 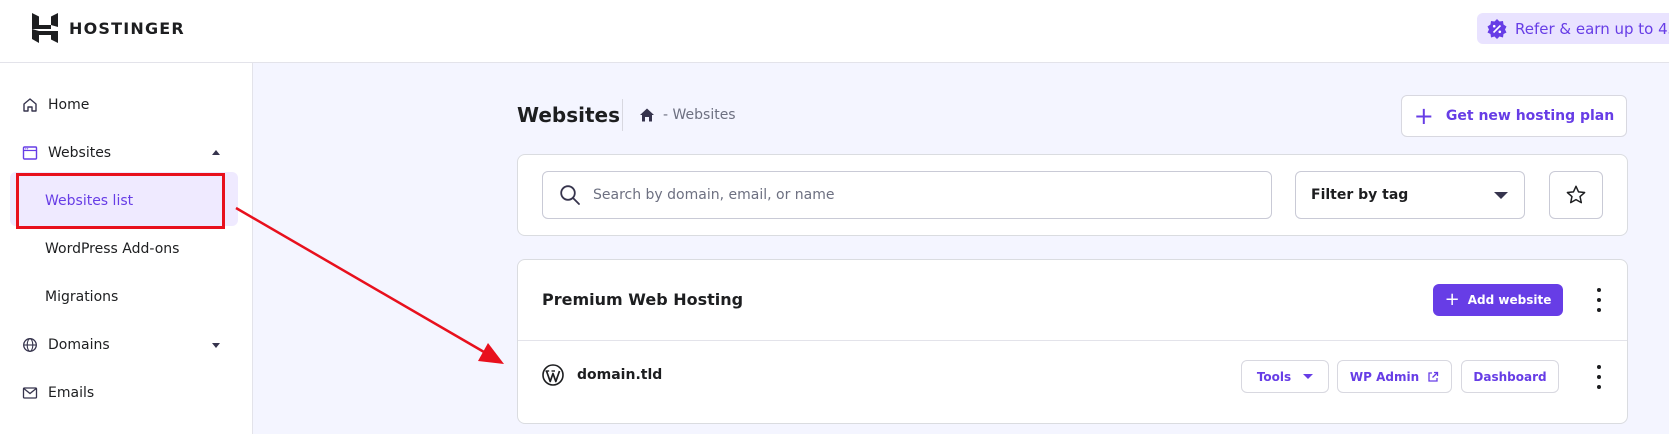 I want to click on wordpress-icon, so click(x=553, y=375).